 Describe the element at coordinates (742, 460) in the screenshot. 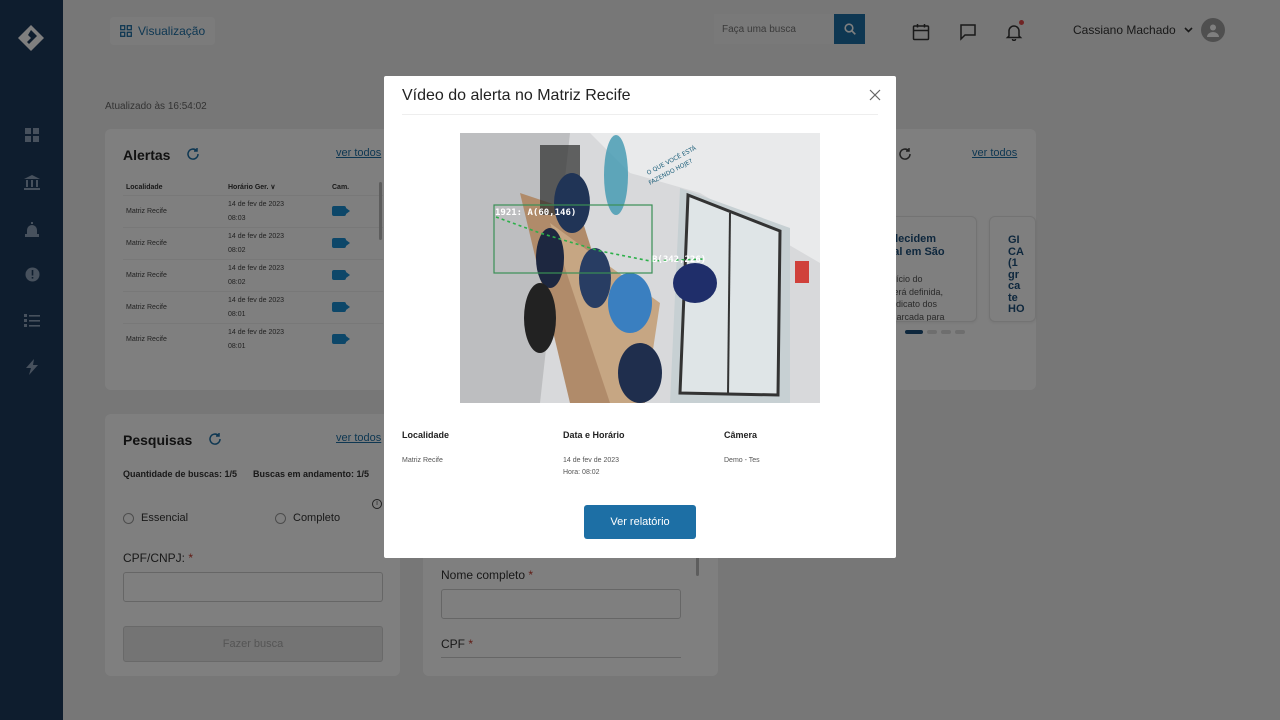

I see `camera-value: Demo - Tes` at that location.